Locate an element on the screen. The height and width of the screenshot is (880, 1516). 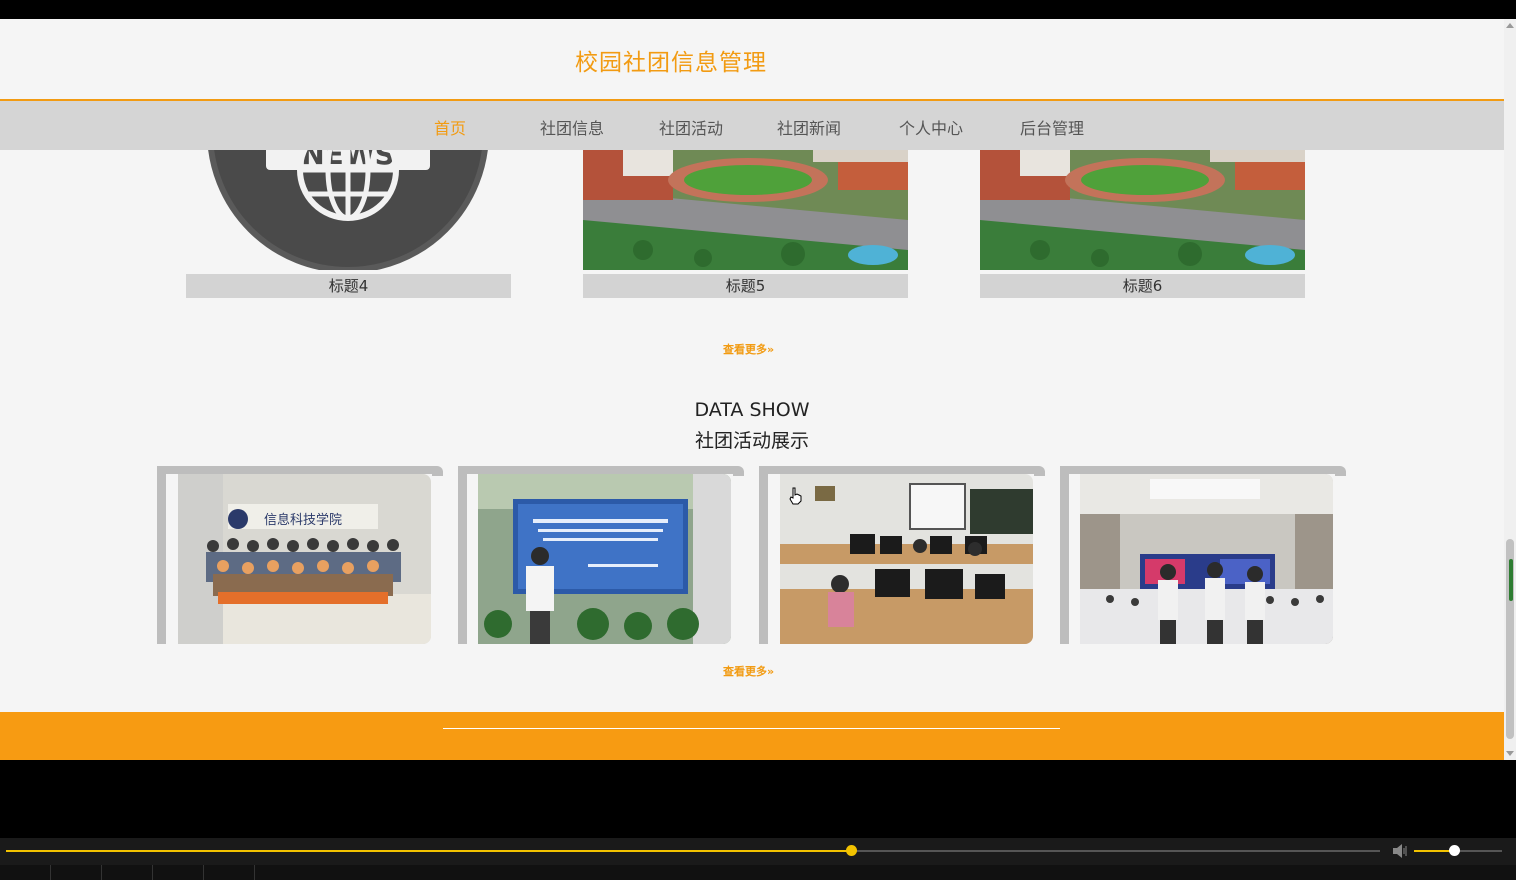
news-card: 标题5 is located at coordinates (745, 224).